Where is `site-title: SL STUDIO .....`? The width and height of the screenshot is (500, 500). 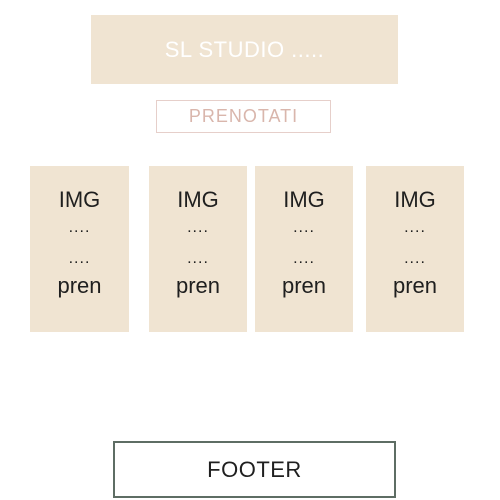 site-title: SL STUDIO ..... is located at coordinates (244, 49).